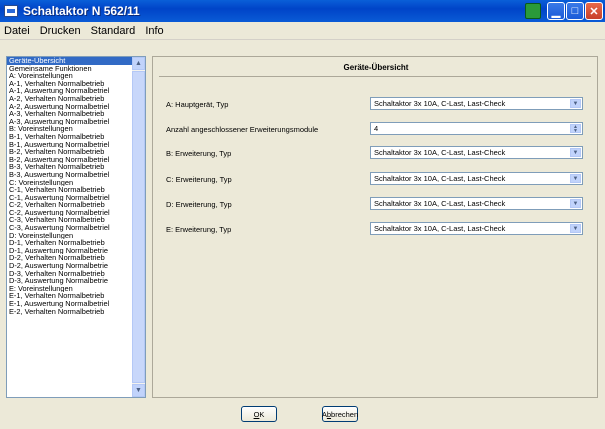 The height and width of the screenshot is (429, 605). I want to click on list-item: C: Voreinstellungen, so click(70, 183).